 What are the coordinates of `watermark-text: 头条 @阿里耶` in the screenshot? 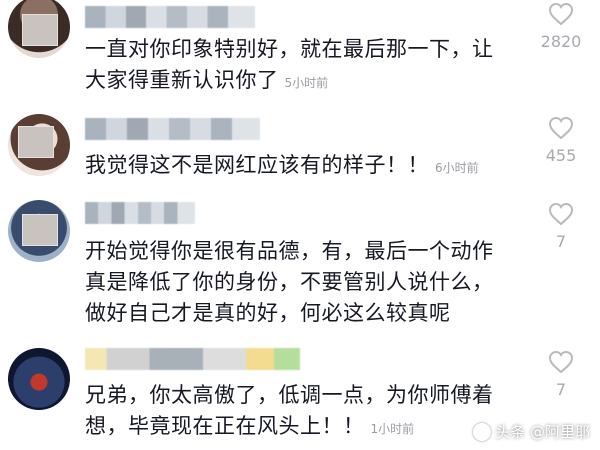 It's located at (542, 432).